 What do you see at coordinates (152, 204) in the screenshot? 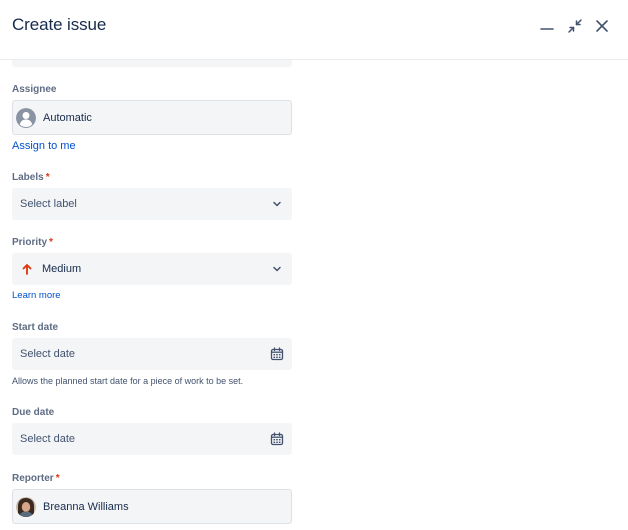
I see `labels-select: Select label` at bounding box center [152, 204].